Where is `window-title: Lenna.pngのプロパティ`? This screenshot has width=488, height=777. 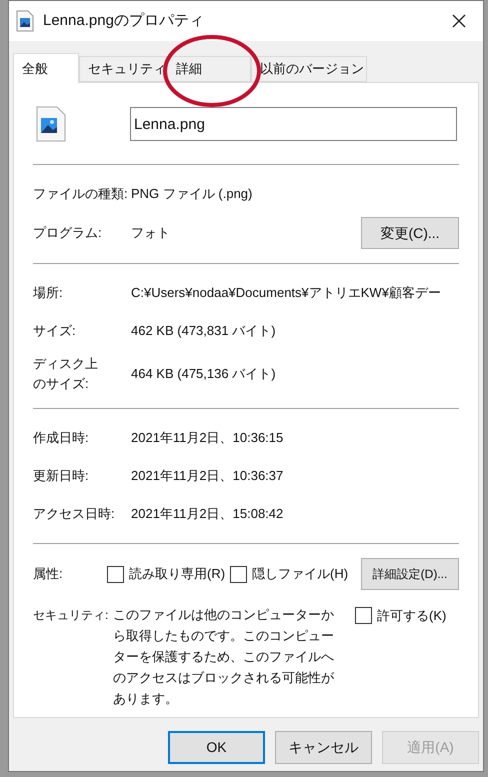
window-title: Lenna.pngのプロパティ is located at coordinates (123, 20).